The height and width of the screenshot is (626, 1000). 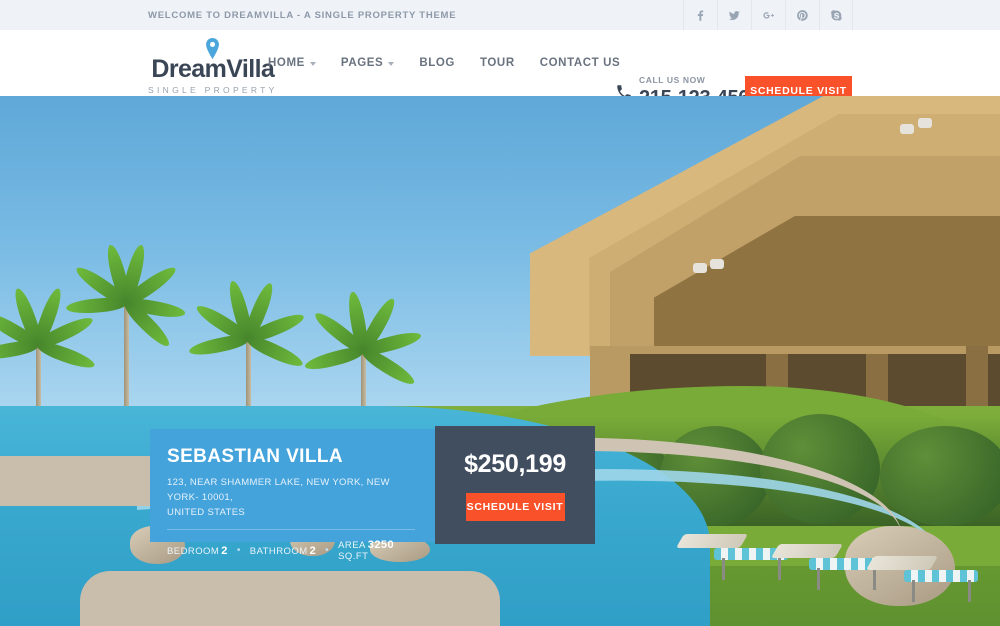 I want to click on nav-label: CONTACT US, so click(x=580, y=63).